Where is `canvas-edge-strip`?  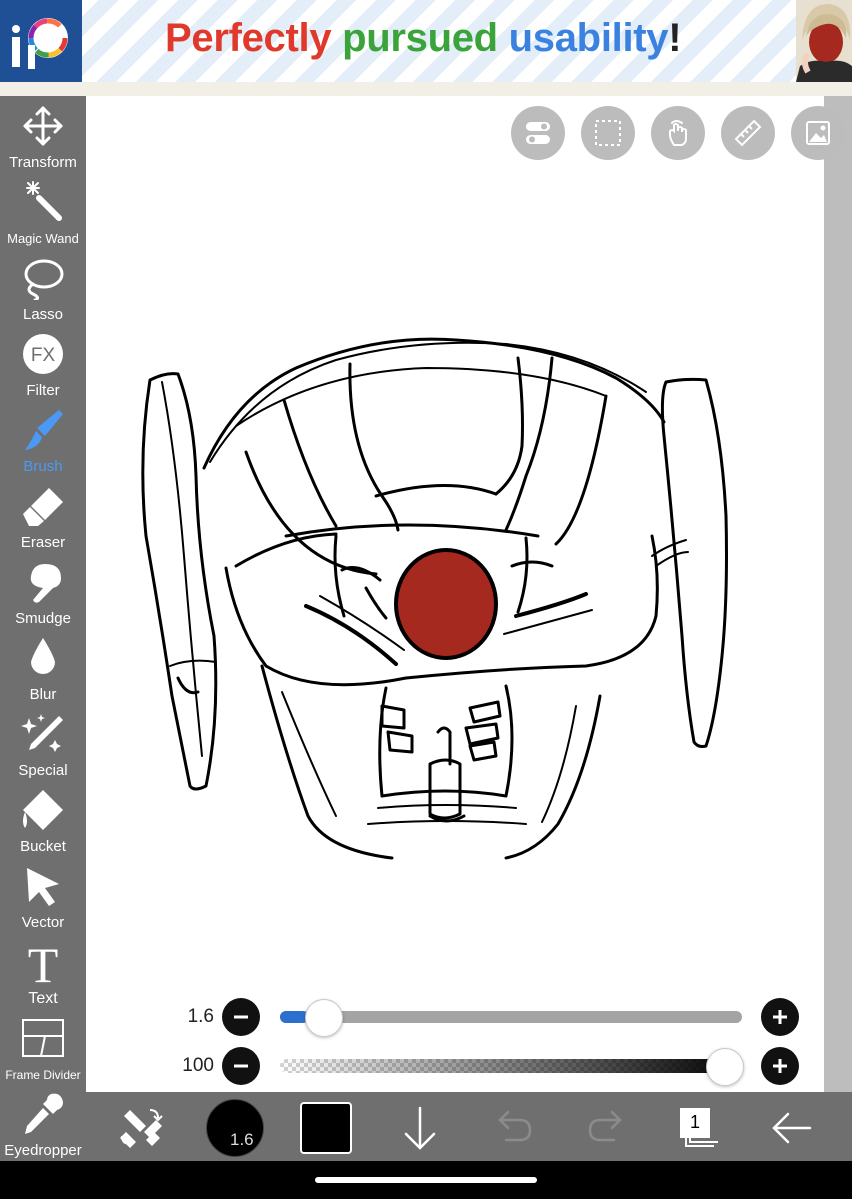 canvas-edge-strip is located at coordinates (838, 594).